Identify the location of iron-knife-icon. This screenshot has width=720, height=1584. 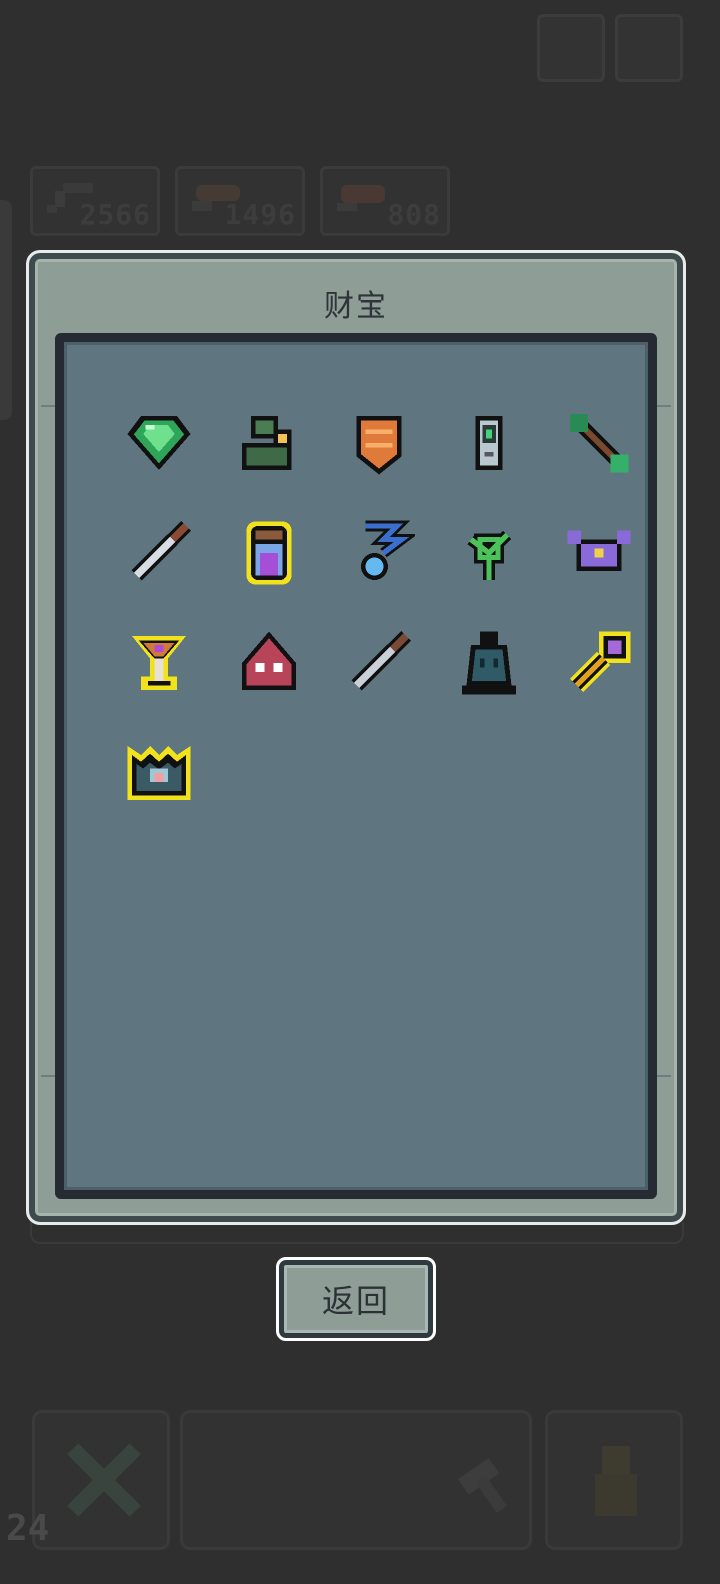
(381, 661).